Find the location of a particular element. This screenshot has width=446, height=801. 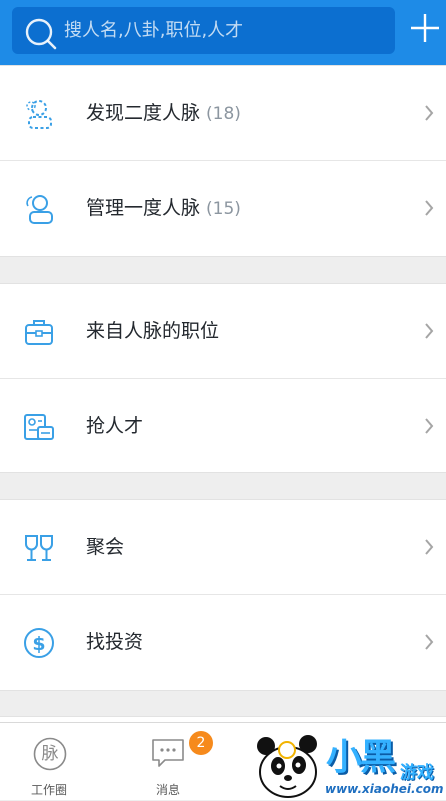

menu-item-grab-talent: 抢人才 is located at coordinates (223, 426).